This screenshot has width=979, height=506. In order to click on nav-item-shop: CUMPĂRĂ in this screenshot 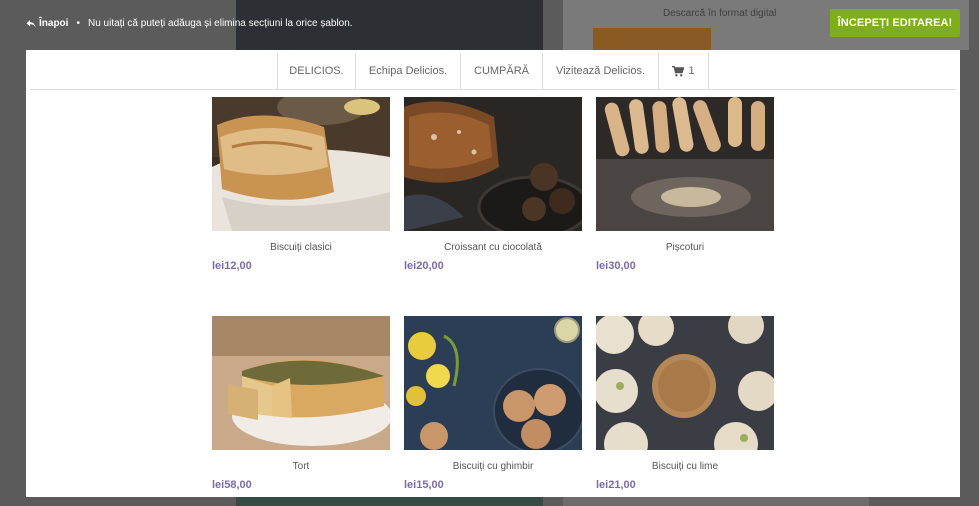, I will do `click(502, 71)`.